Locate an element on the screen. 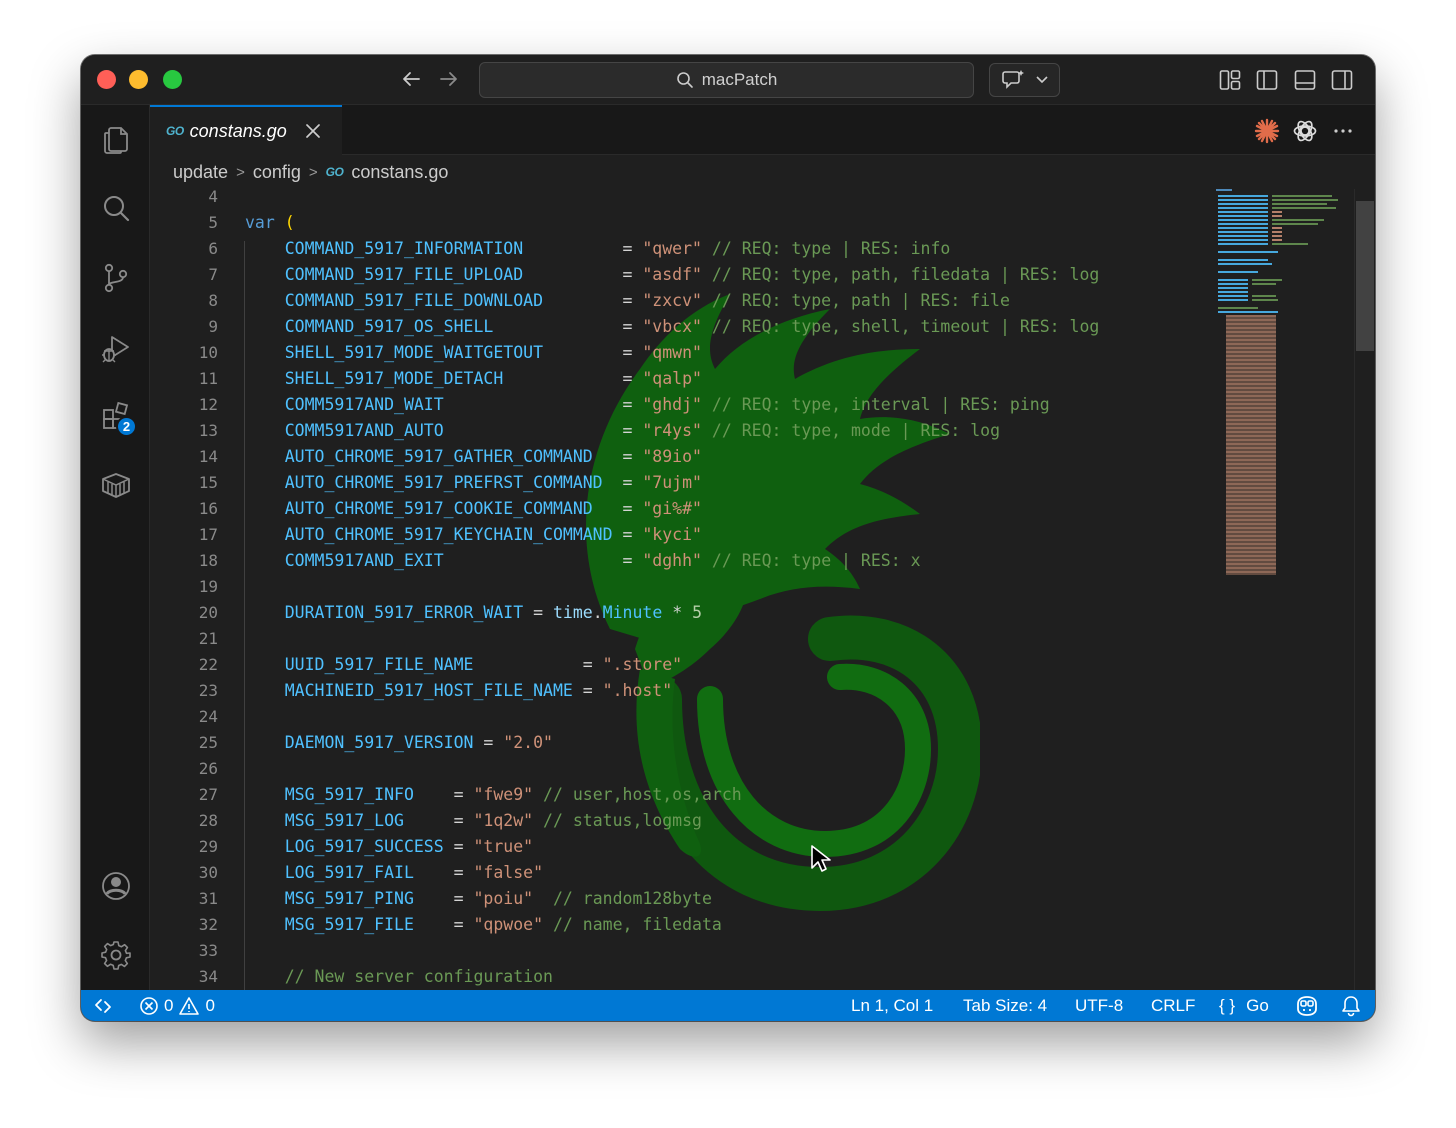 The image size is (1456, 1128). claude-sparkle-icon is located at coordinates (1267, 131).